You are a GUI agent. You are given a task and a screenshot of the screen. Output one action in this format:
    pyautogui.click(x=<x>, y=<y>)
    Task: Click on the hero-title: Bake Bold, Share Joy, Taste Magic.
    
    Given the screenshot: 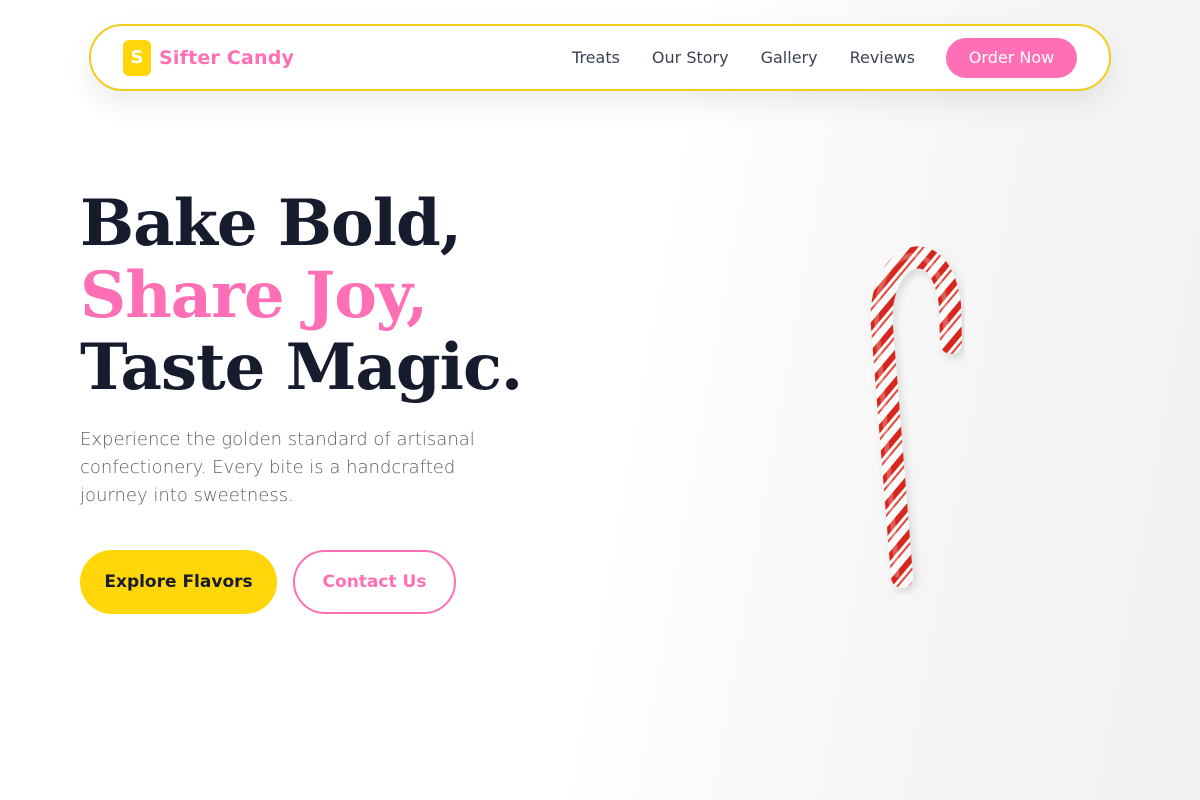 What is the action you would take?
    pyautogui.click(x=301, y=295)
    